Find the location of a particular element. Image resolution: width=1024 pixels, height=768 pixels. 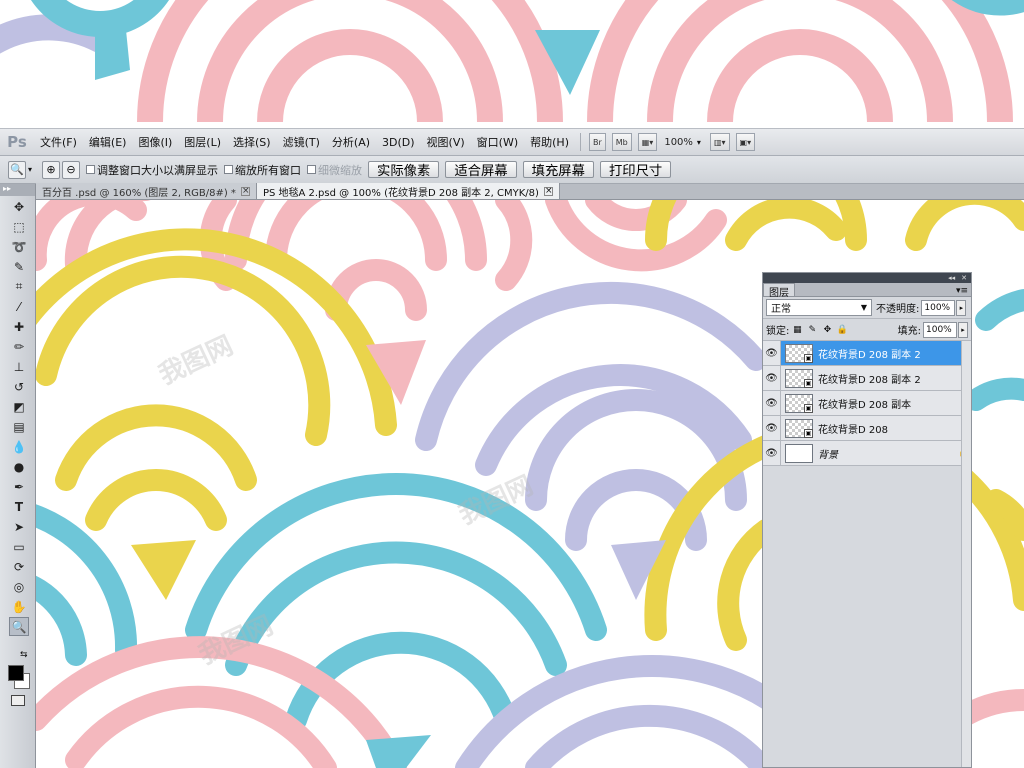

document-tab-1: 百分百 .psd @ 160% (图层 2, RGB/8#) * × is located at coordinates (146, 191).